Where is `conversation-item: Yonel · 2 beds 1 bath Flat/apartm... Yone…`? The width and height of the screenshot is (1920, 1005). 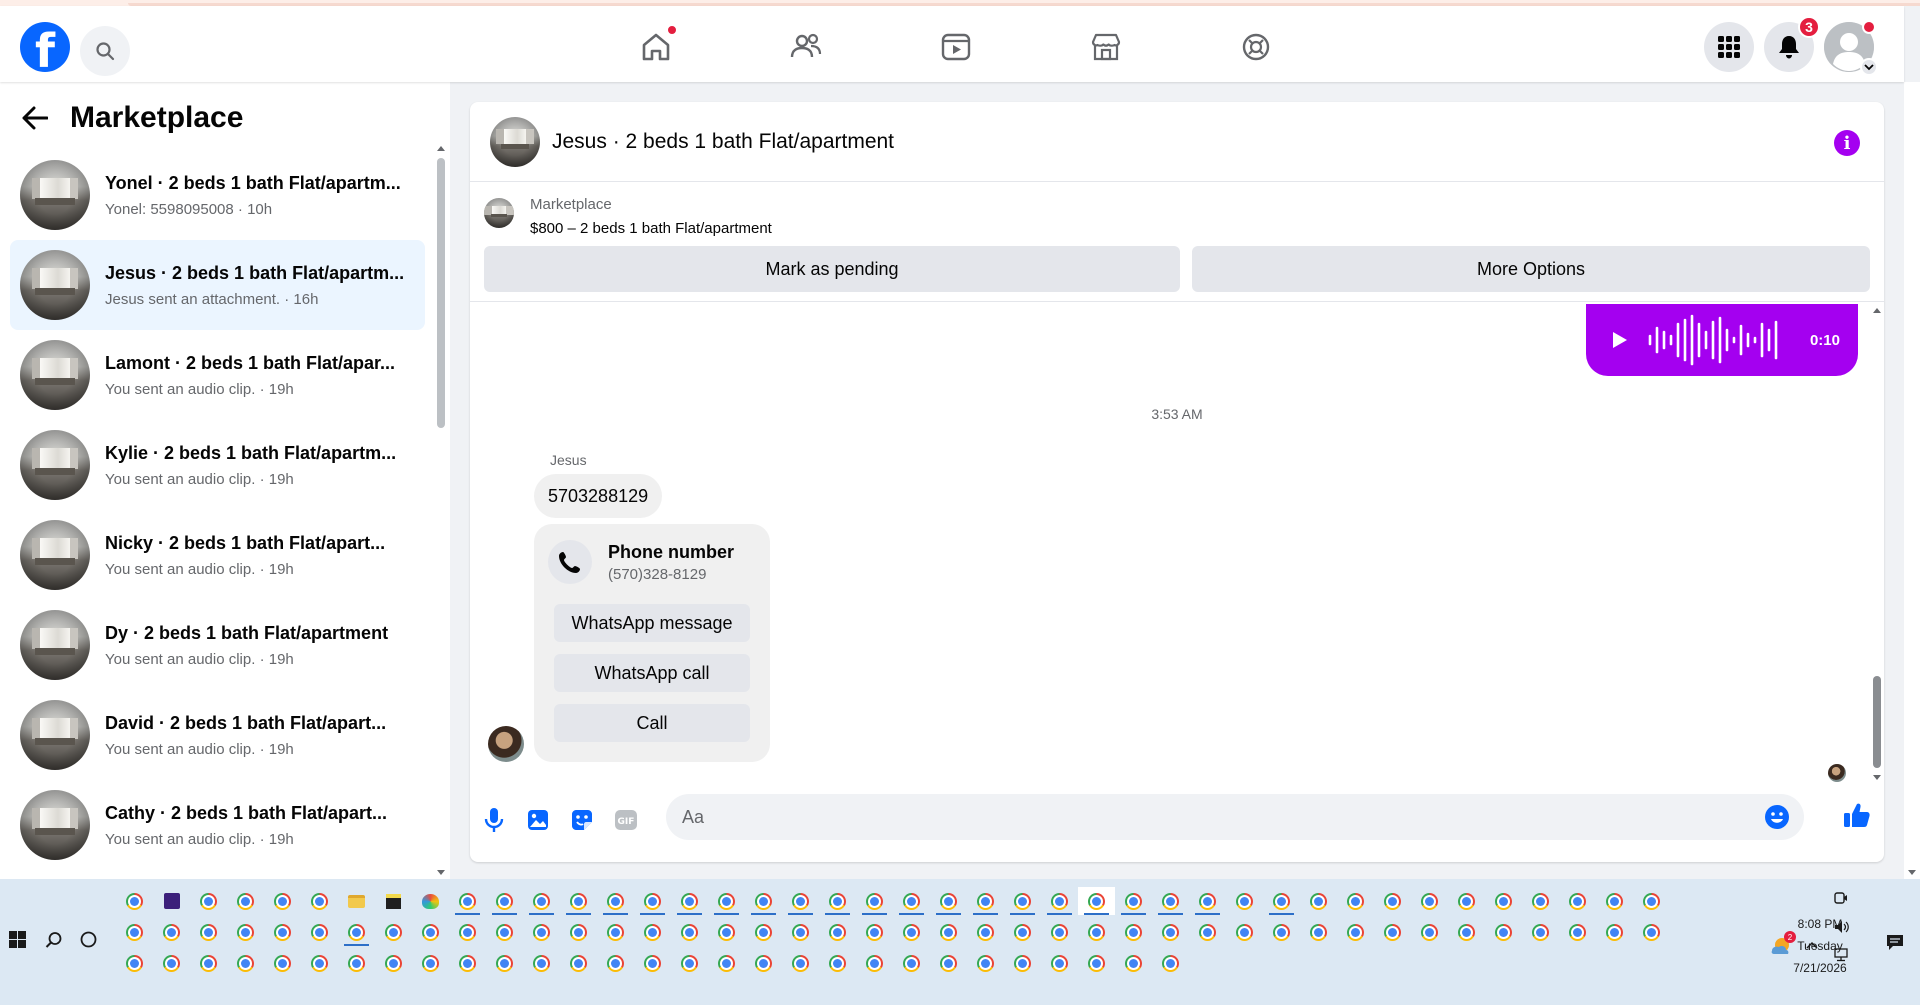
conversation-item: Yonel · 2 beds 1 bath Flat/apartm... Yone… is located at coordinates (217, 195).